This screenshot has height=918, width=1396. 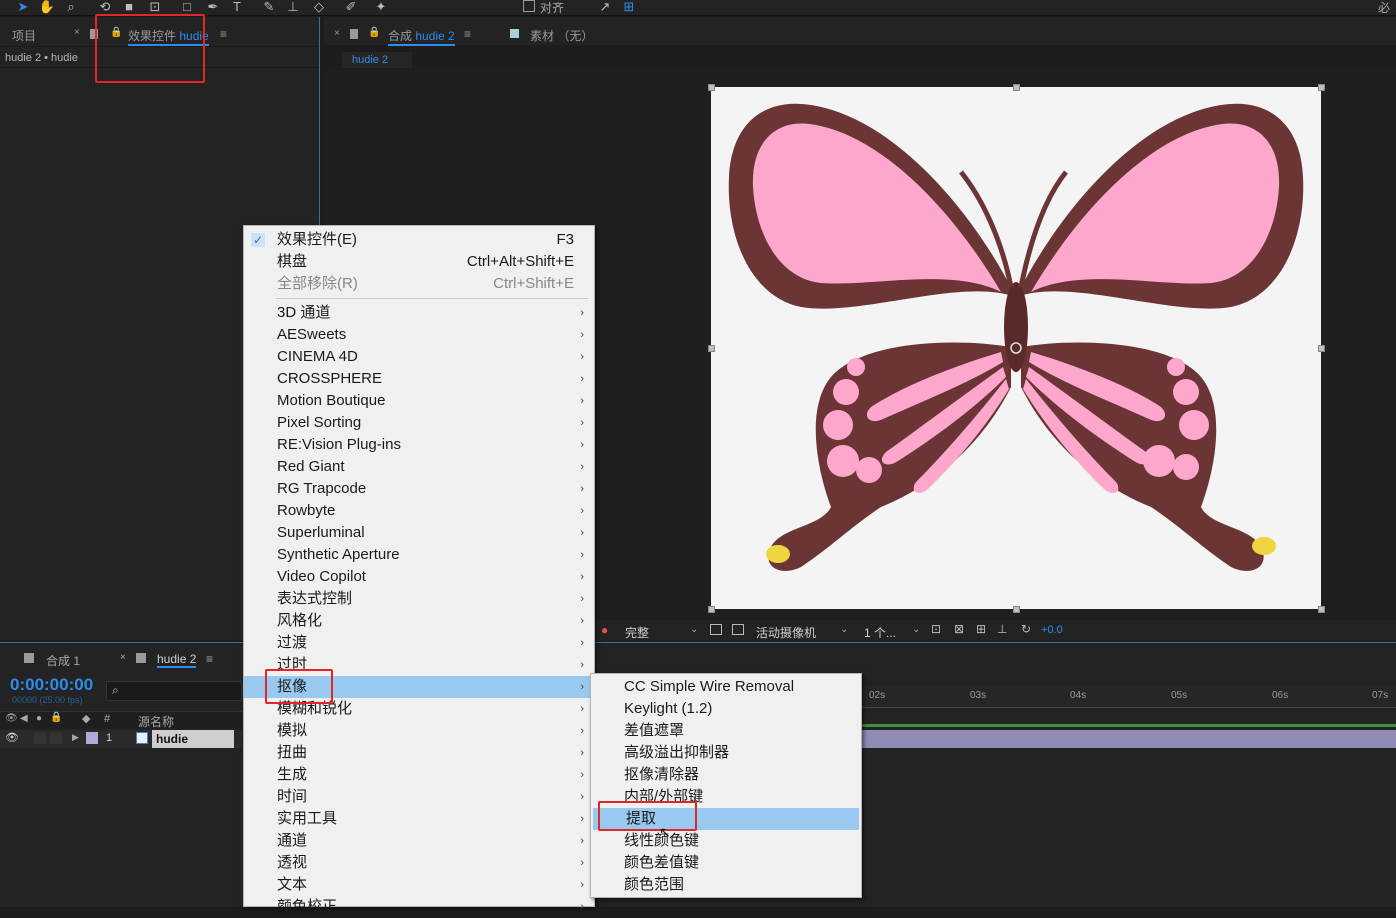 I want to click on layer-search-input, so click(x=174, y=691).